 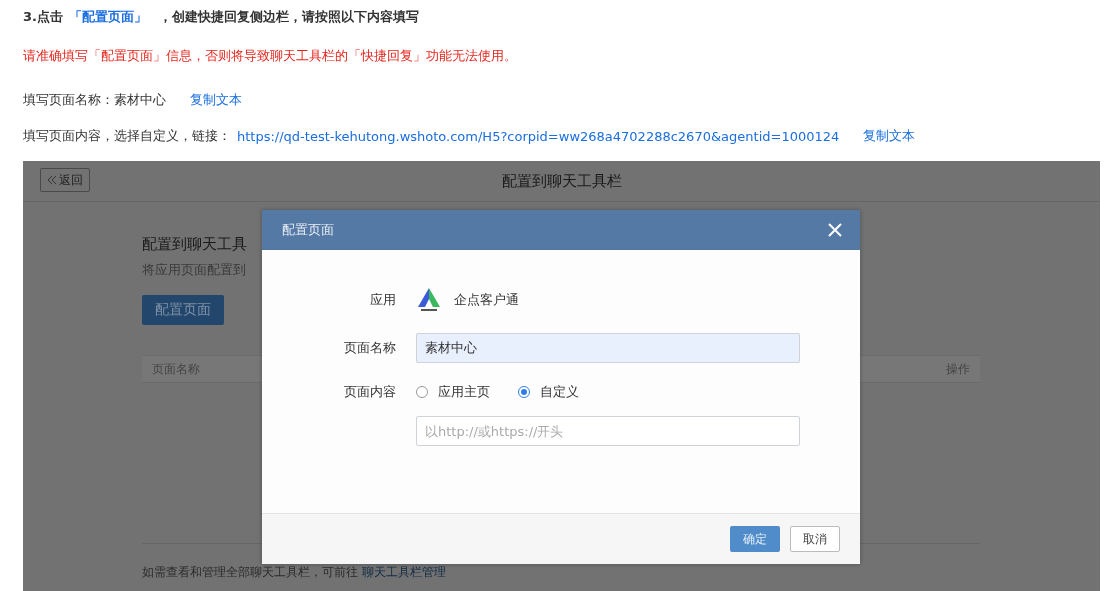 What do you see at coordinates (755, 539) in the screenshot?
I see `confirm-button: 确定` at bounding box center [755, 539].